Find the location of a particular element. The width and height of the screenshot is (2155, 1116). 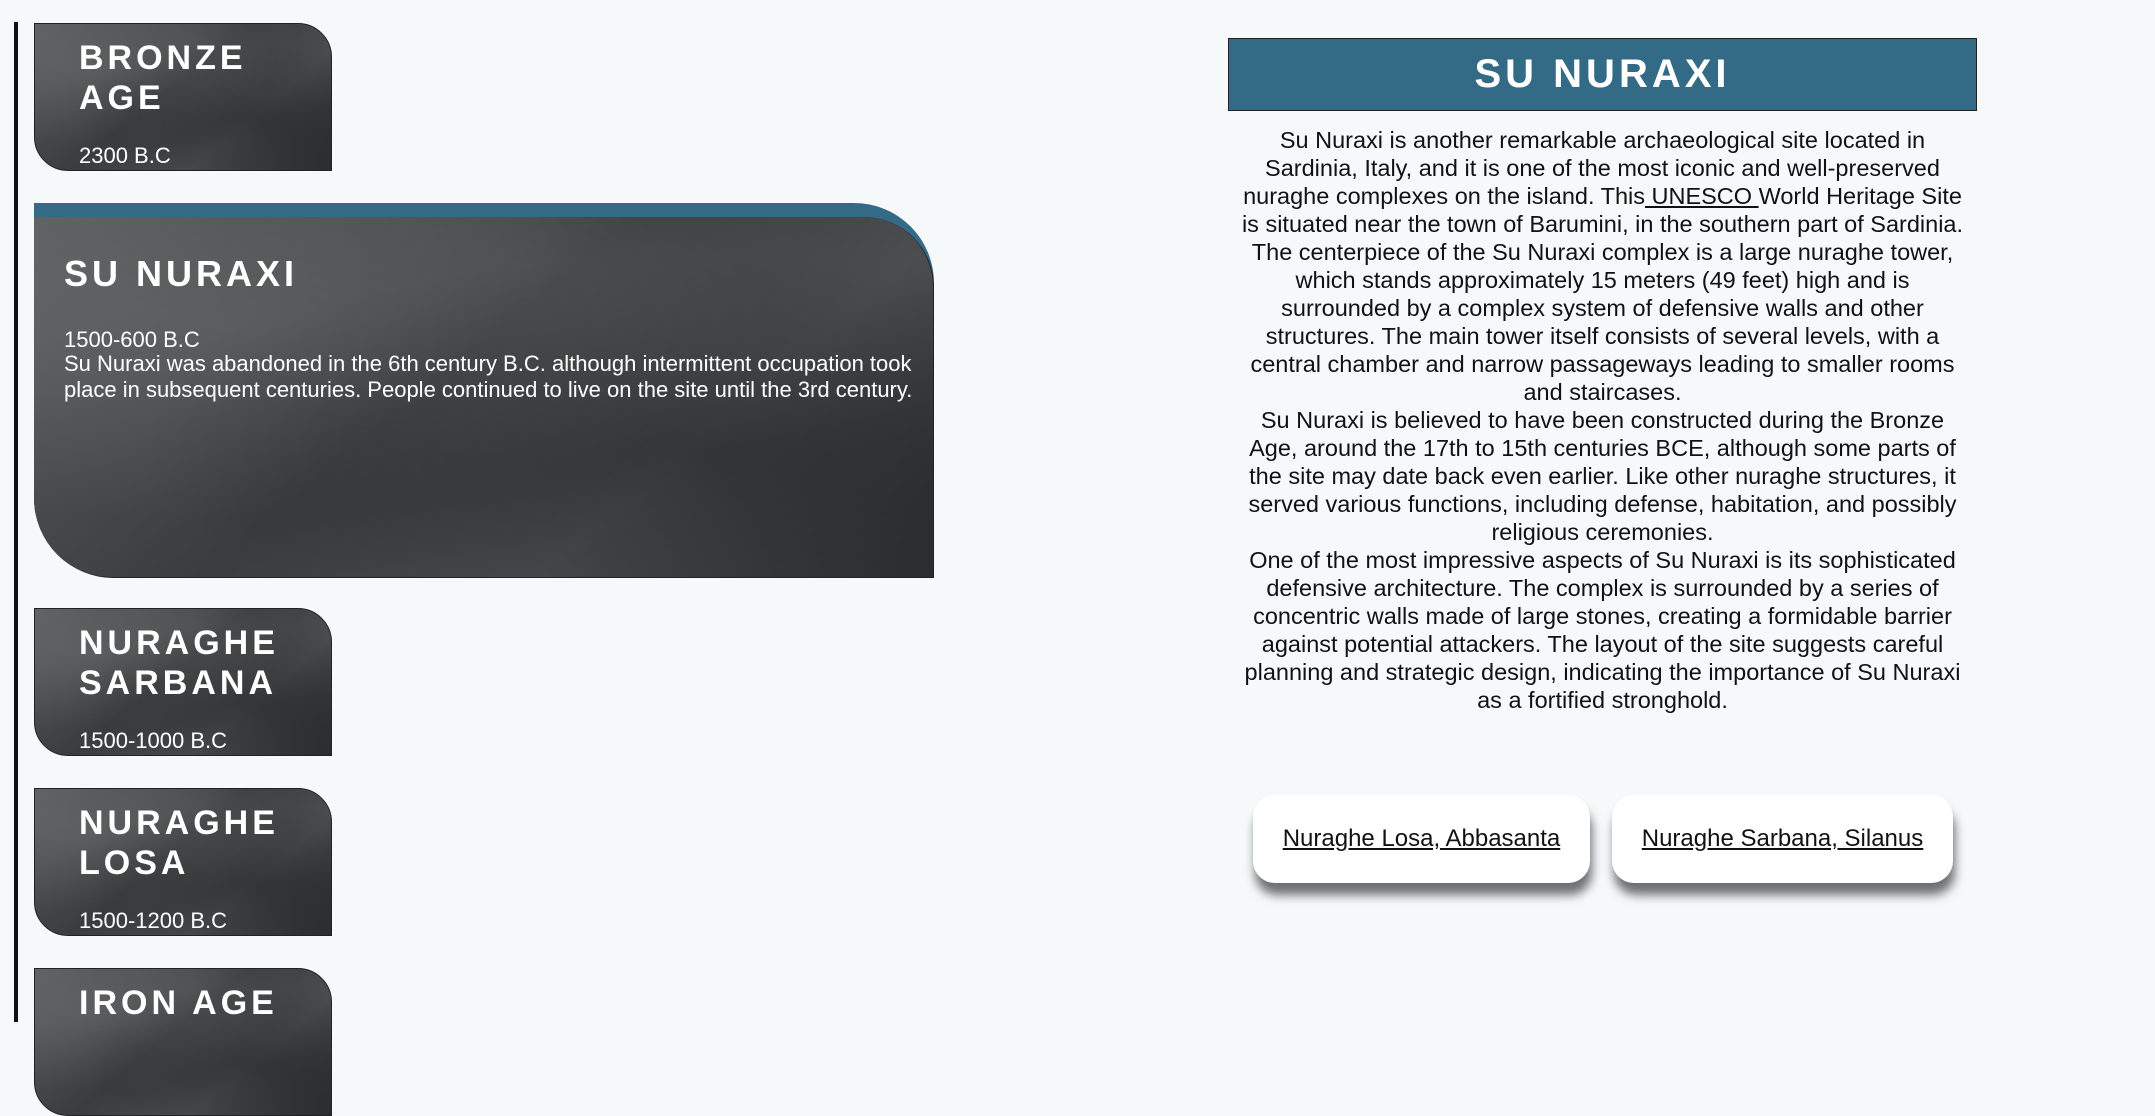

timeline-card-nuraghe-sarbana: NURAGHE SARBANA 1500-1000 B.C is located at coordinates (183, 682).